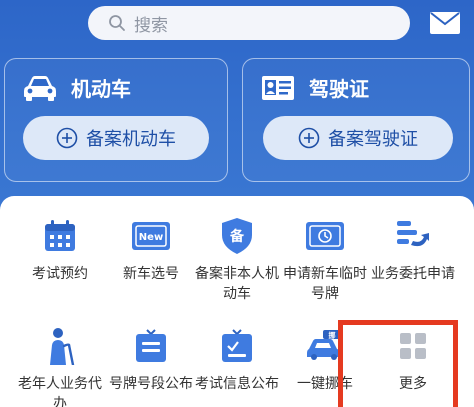  I want to click on service-new-car-plate-selection: New 新车选号, so click(151, 251).